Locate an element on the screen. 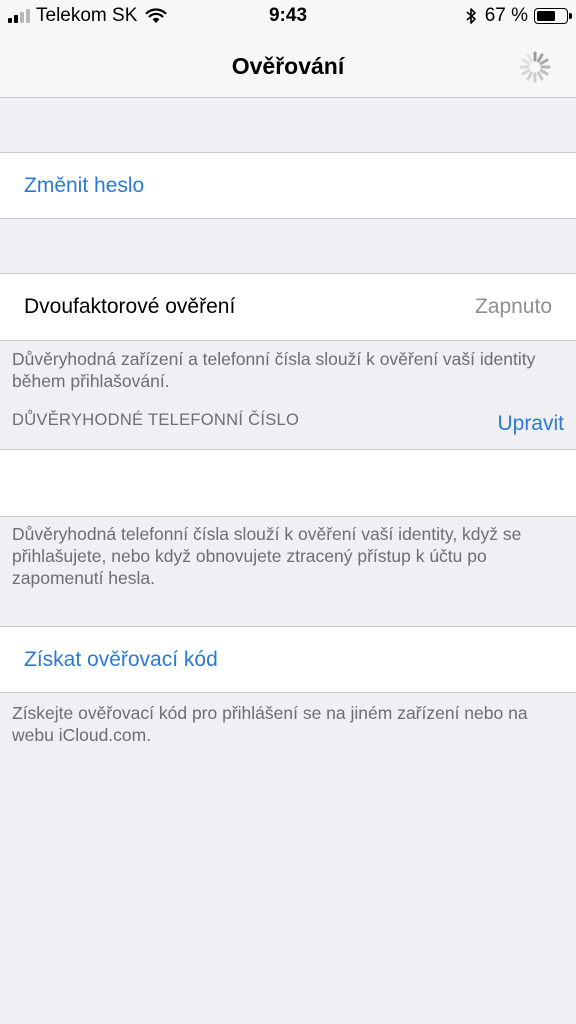  battery-icon is located at coordinates (553, 16).